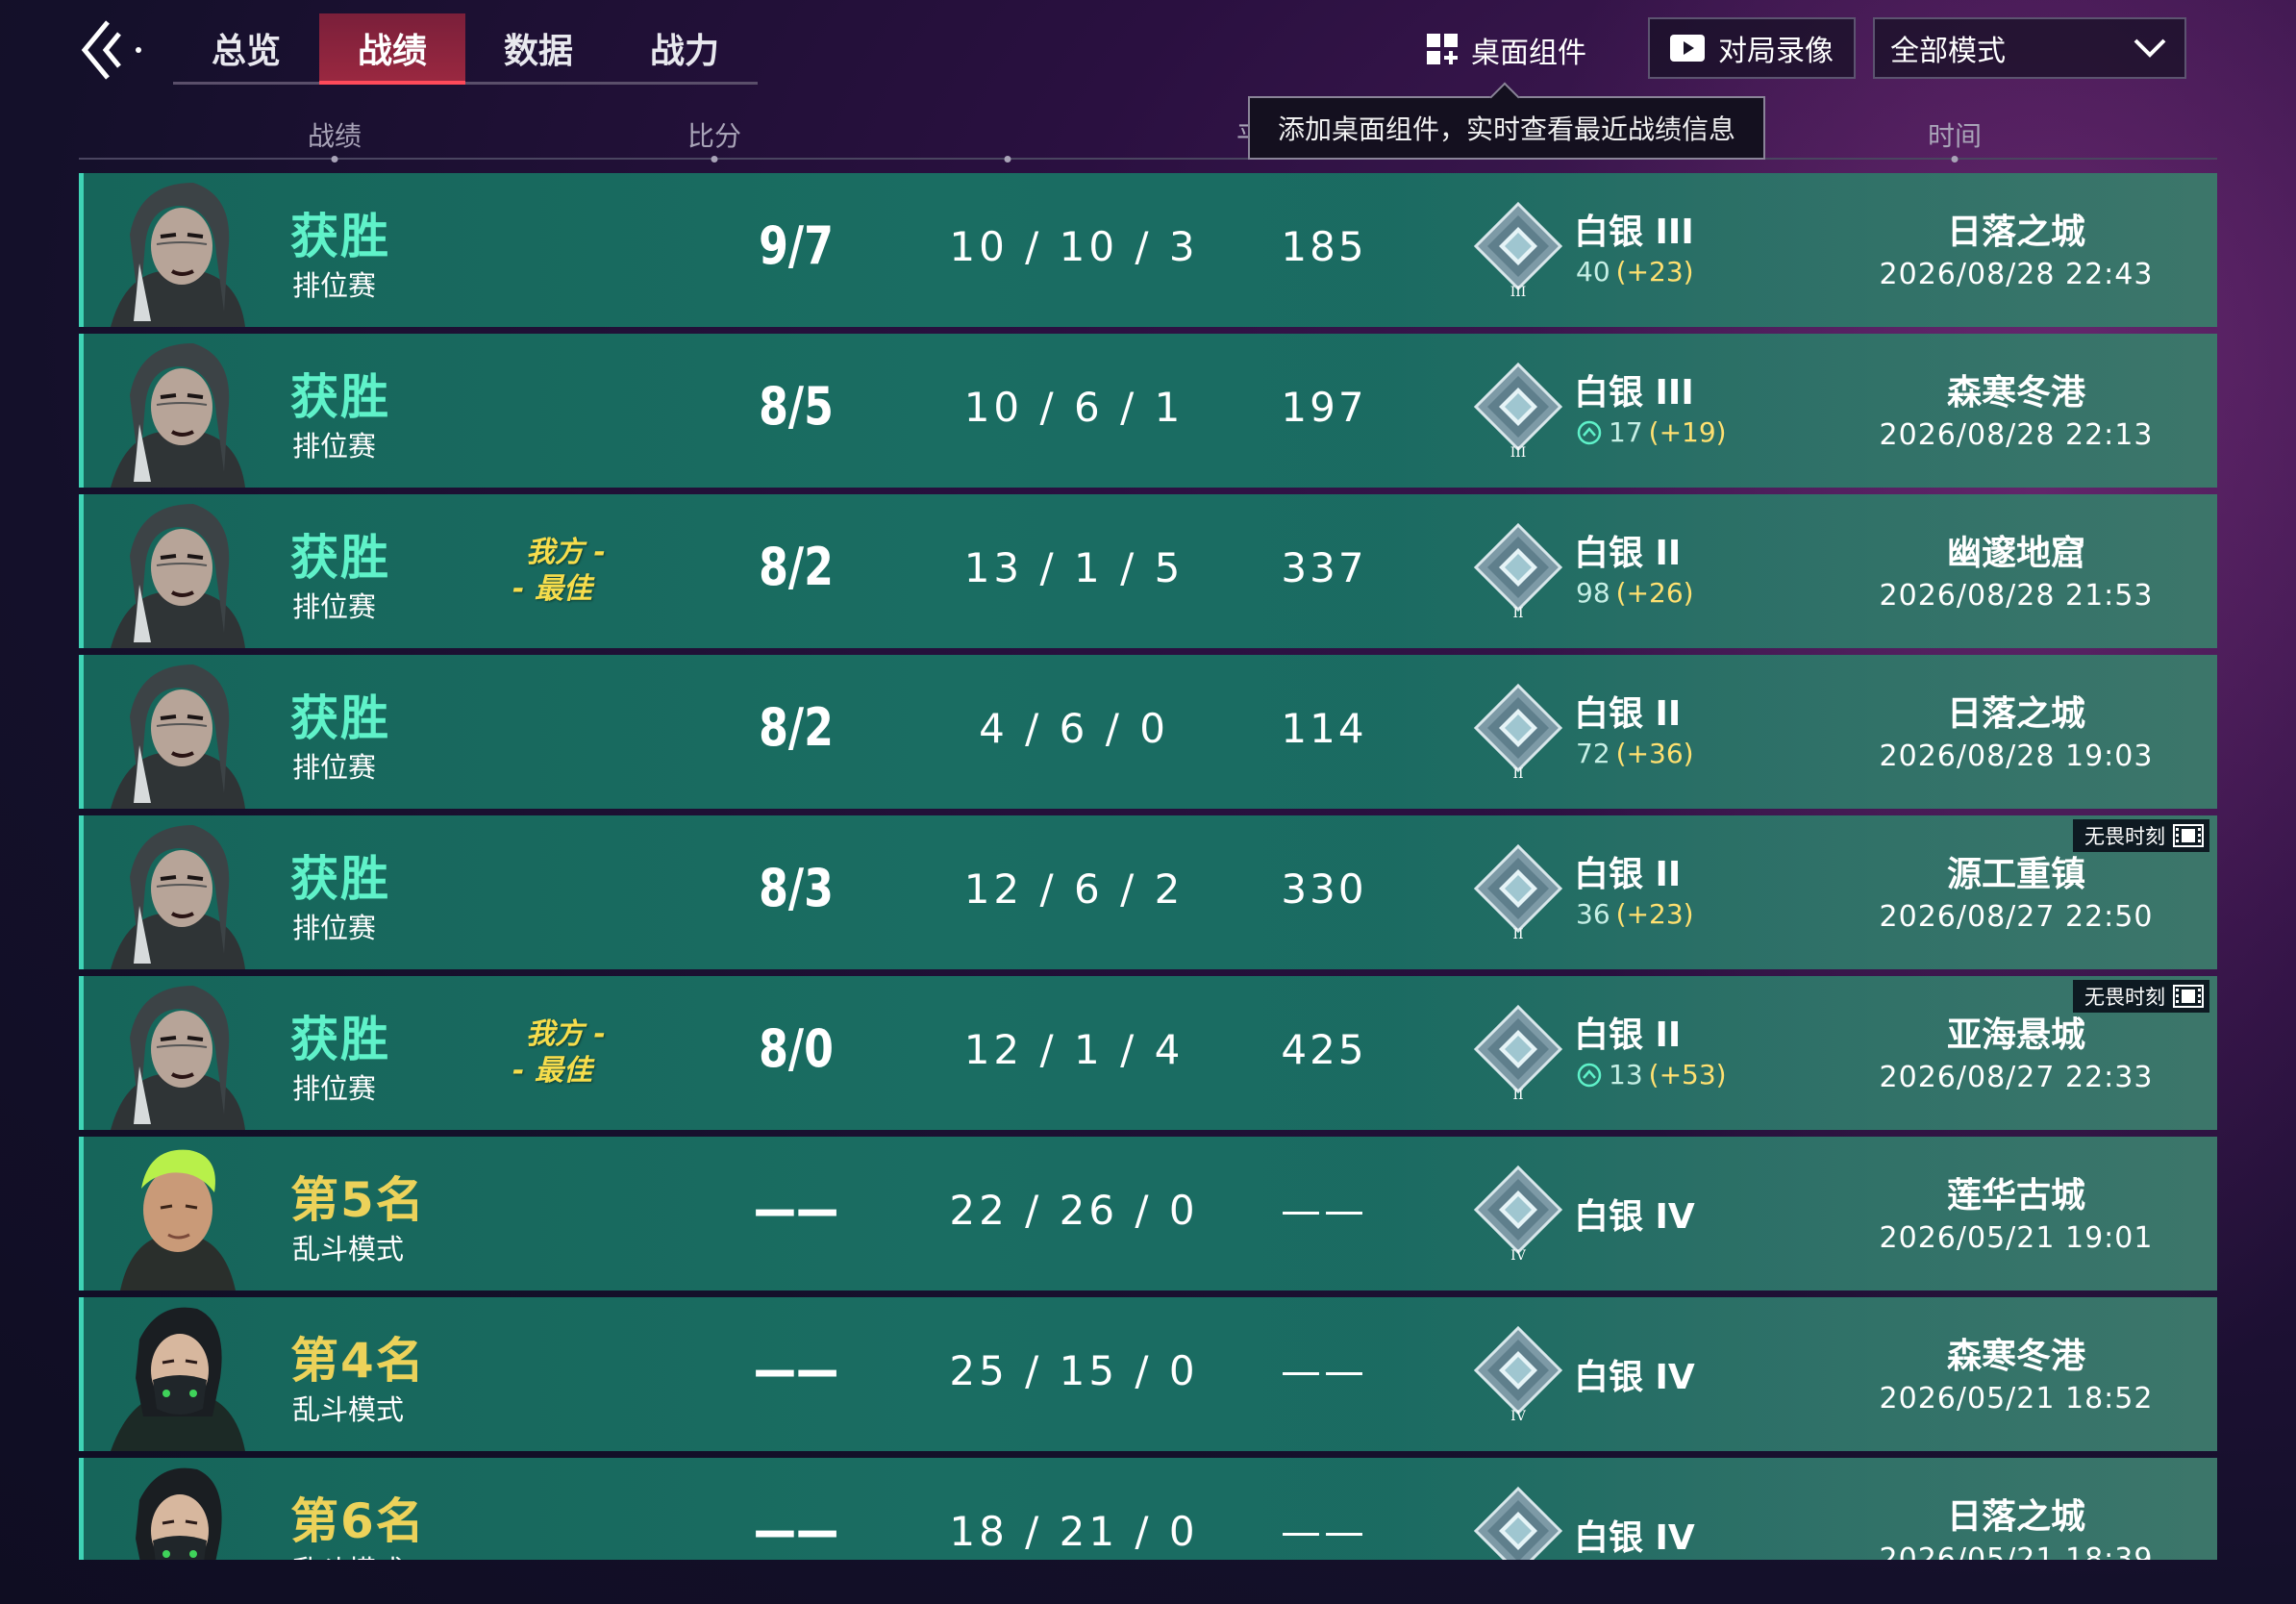 This screenshot has width=2296, height=1604. What do you see at coordinates (2016, 756) in the screenshot?
I see `match-time: 2026/08/28 19:03` at bounding box center [2016, 756].